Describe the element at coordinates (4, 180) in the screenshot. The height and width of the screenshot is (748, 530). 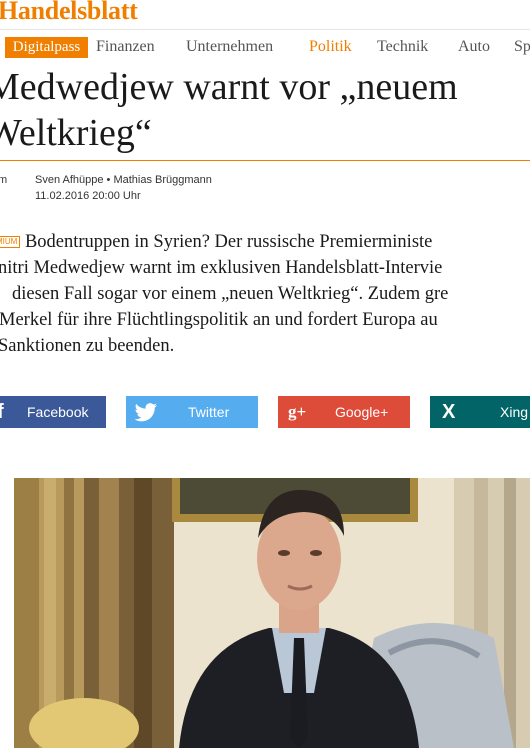
I see `author-label-fragment: m` at that location.